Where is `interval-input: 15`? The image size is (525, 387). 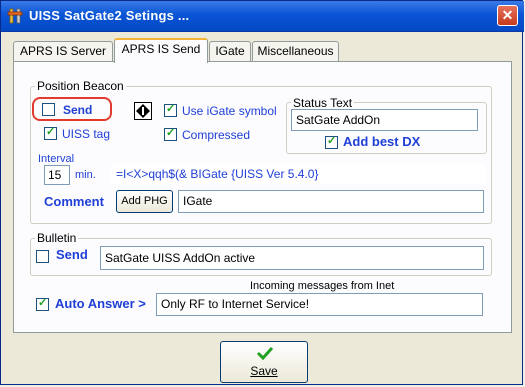
interval-input: 15 is located at coordinates (57, 175).